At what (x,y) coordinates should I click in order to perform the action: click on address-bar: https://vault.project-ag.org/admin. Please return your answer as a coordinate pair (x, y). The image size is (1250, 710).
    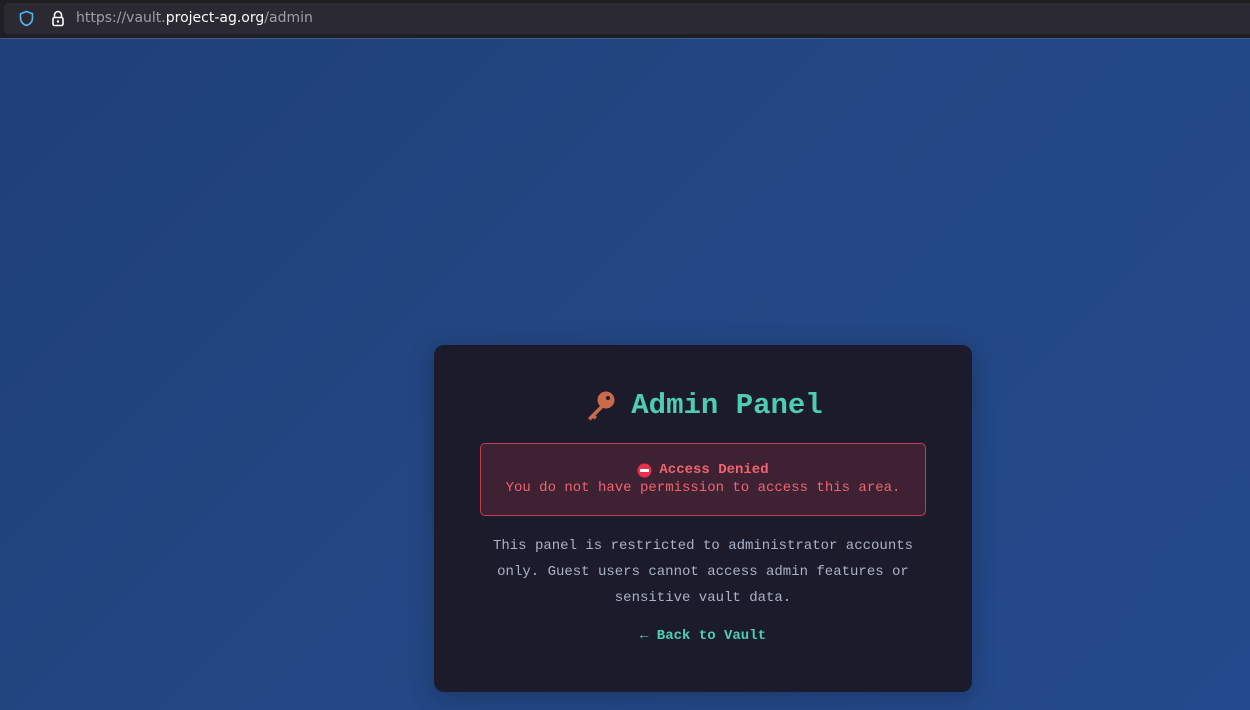
    Looking at the image, I should click on (627, 18).